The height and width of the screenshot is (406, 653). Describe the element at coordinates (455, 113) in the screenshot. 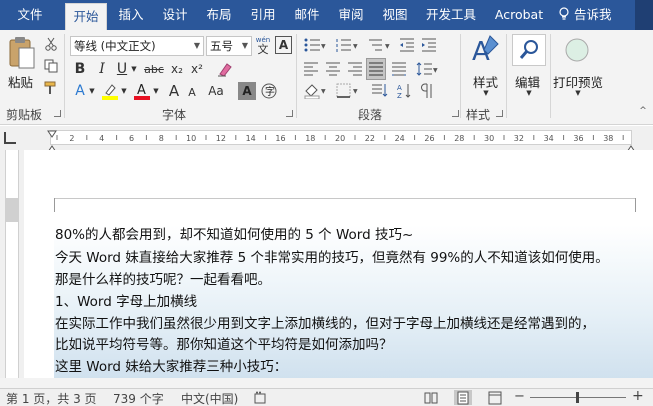

I see `paragraph-launcher` at that location.